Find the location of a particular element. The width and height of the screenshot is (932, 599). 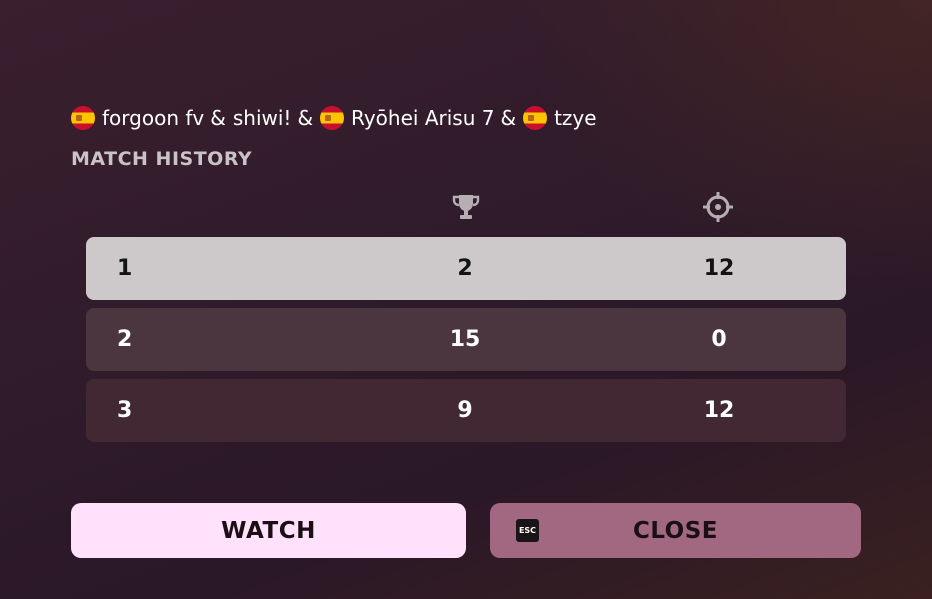

table-row: 2 15 0 is located at coordinates (466, 339).